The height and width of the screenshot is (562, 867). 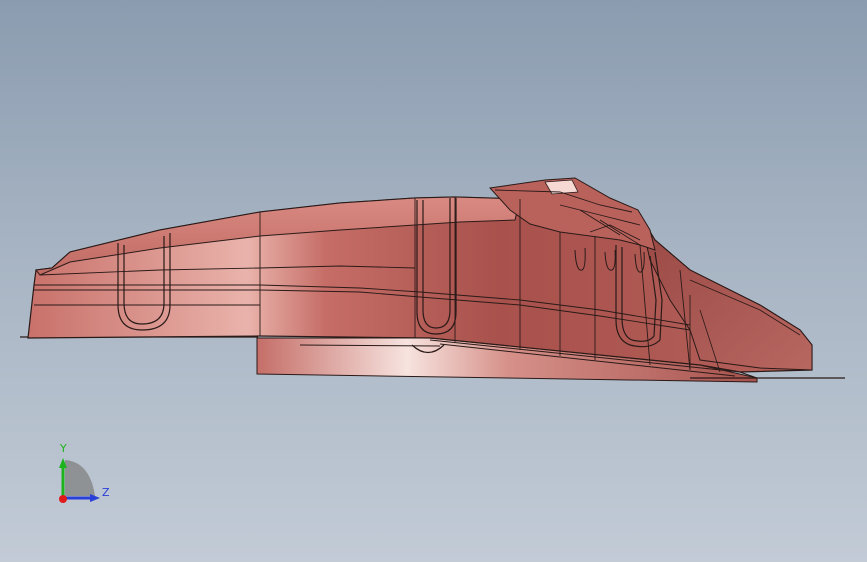 What do you see at coordinates (63, 448) in the screenshot?
I see `y-axis-label: Y` at bounding box center [63, 448].